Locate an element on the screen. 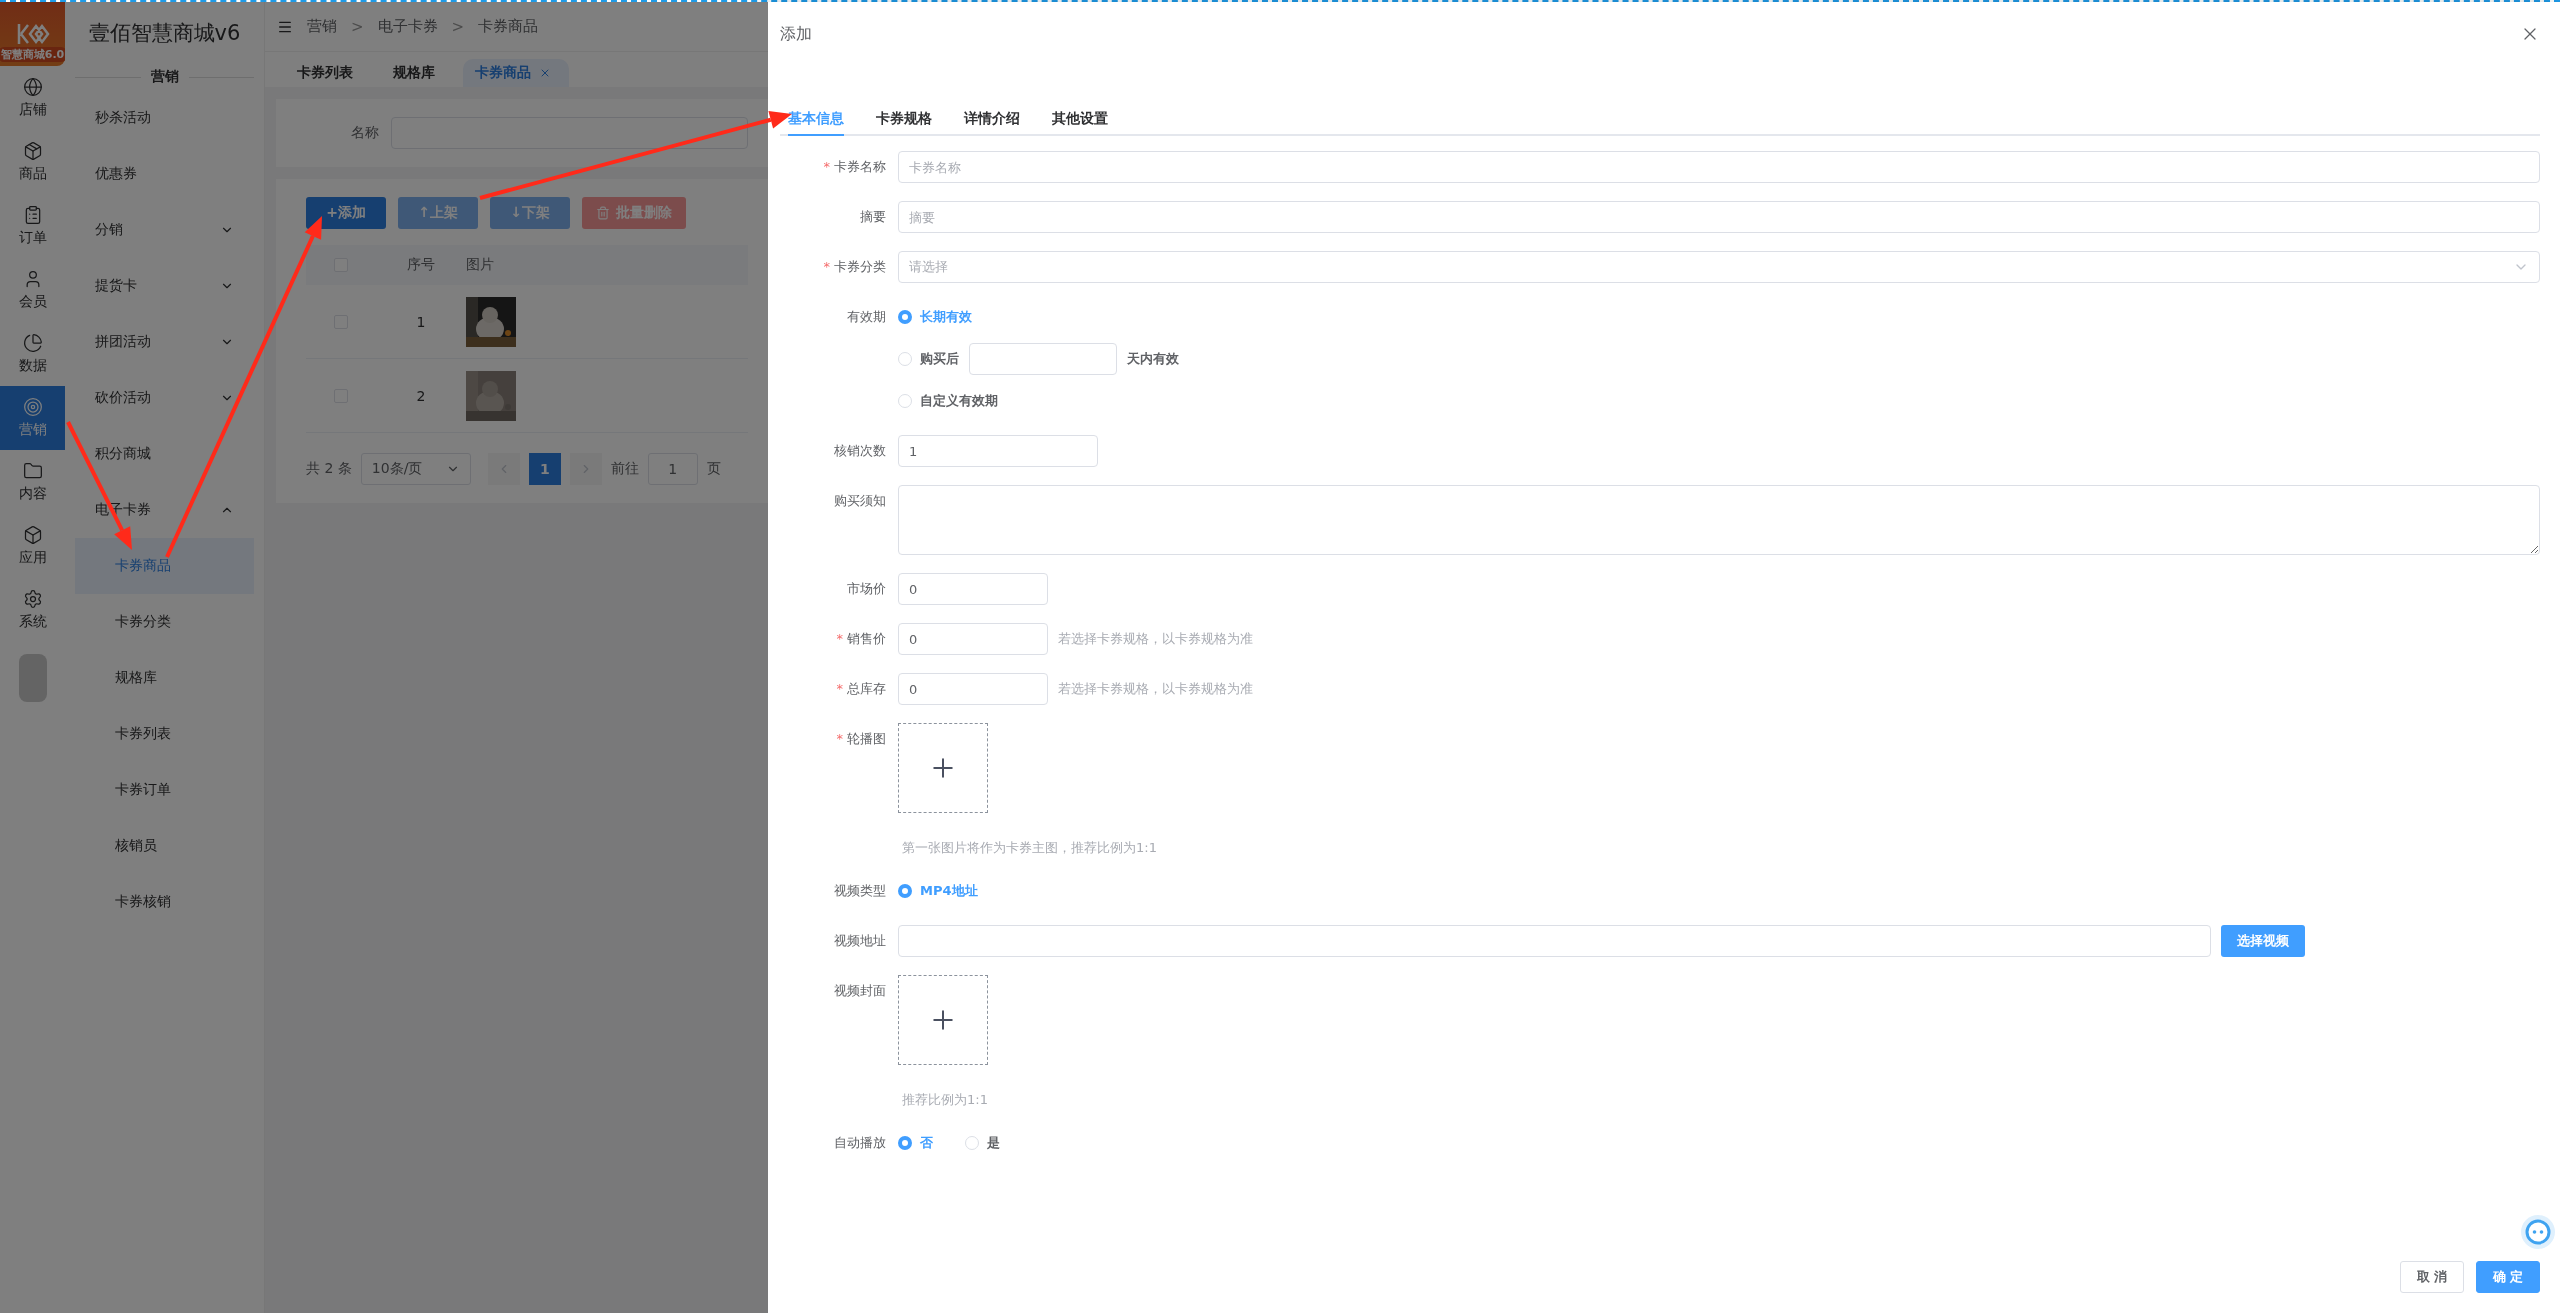 This screenshot has height=1313, width=2560. form-tab: 卡券规格 is located at coordinates (904, 120).